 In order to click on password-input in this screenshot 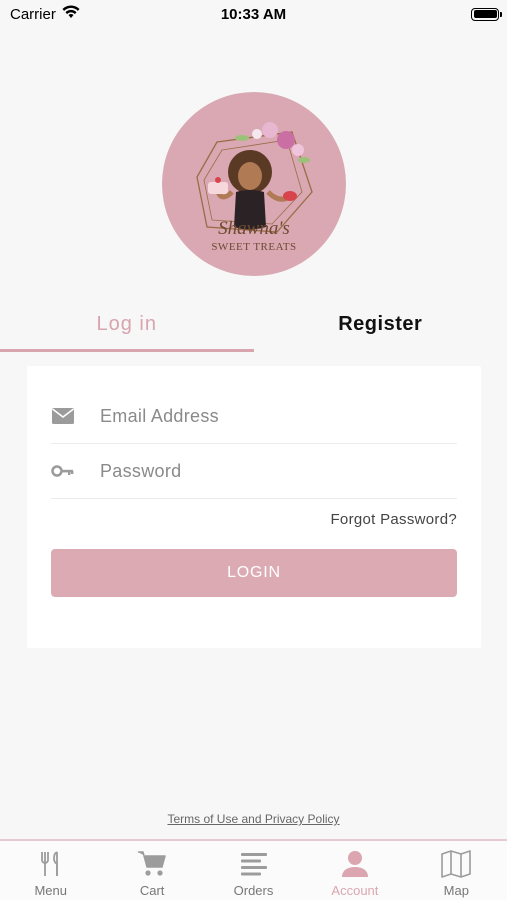, I will do `click(278, 471)`.